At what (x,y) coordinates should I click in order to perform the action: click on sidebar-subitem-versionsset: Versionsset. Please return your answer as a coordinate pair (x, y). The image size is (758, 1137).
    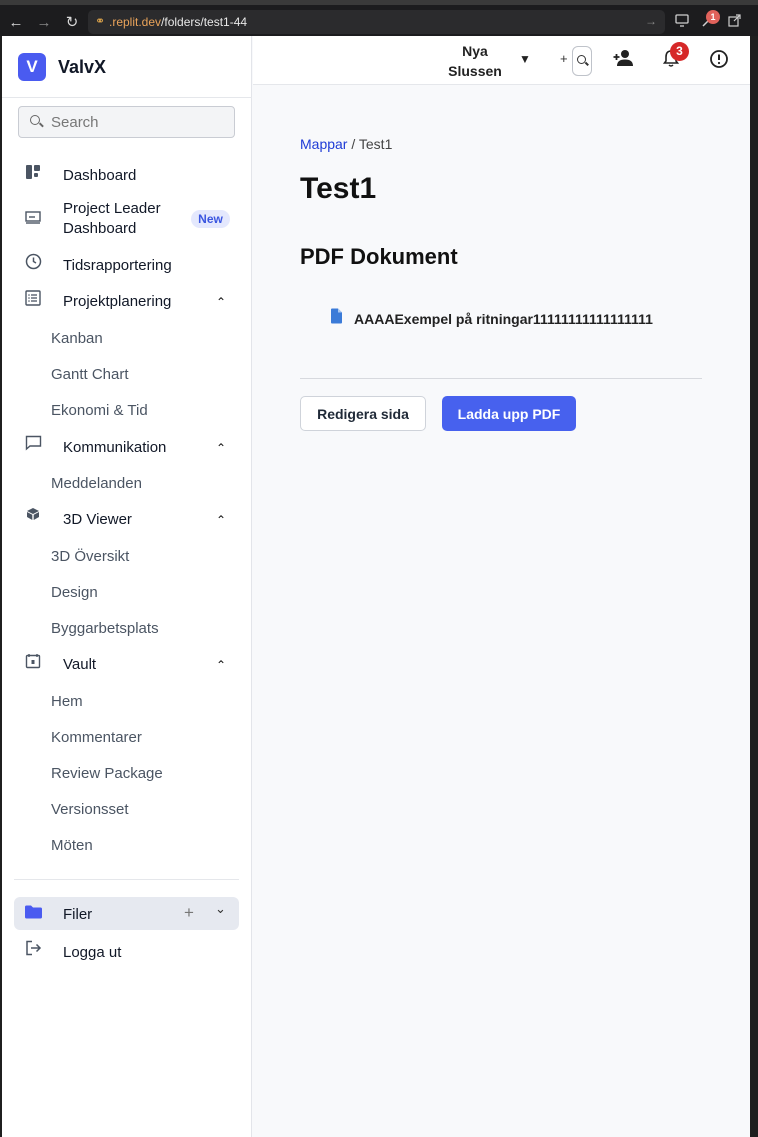
    Looking at the image, I should click on (90, 809).